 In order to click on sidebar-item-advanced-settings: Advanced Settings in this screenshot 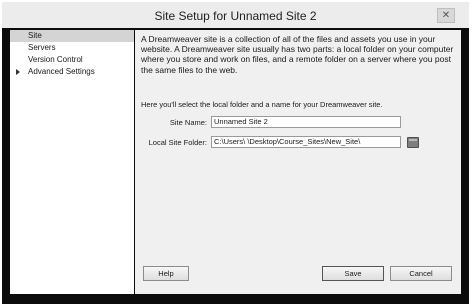, I will do `click(72, 72)`.